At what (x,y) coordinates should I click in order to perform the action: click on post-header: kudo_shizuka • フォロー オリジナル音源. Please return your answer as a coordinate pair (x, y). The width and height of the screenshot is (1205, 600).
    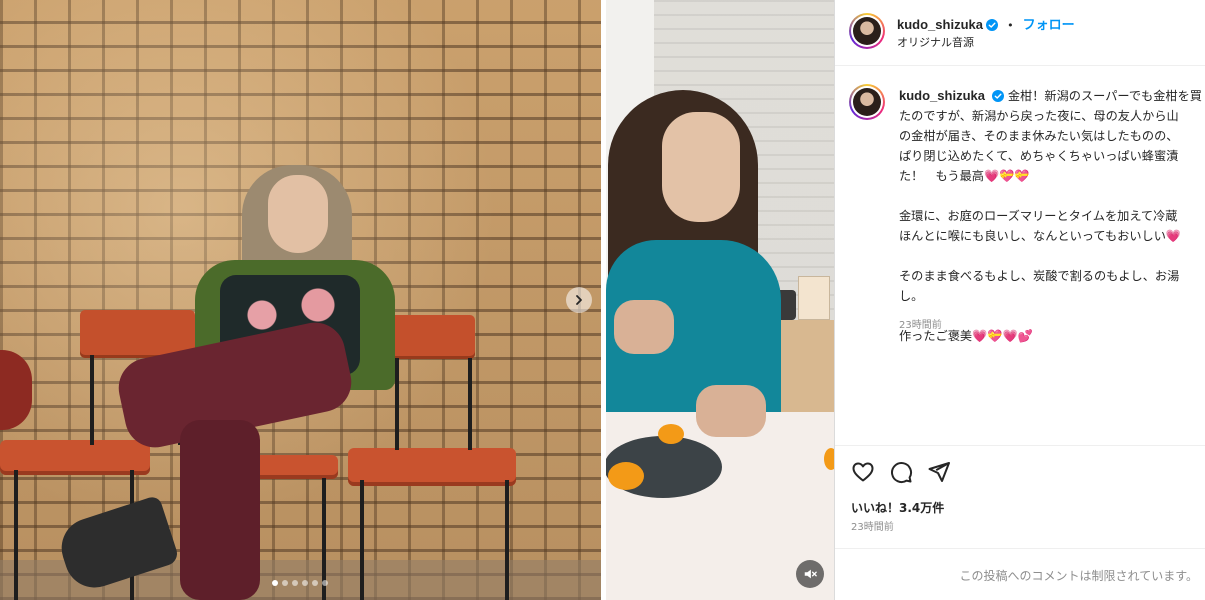
    Looking at the image, I should click on (1020, 33).